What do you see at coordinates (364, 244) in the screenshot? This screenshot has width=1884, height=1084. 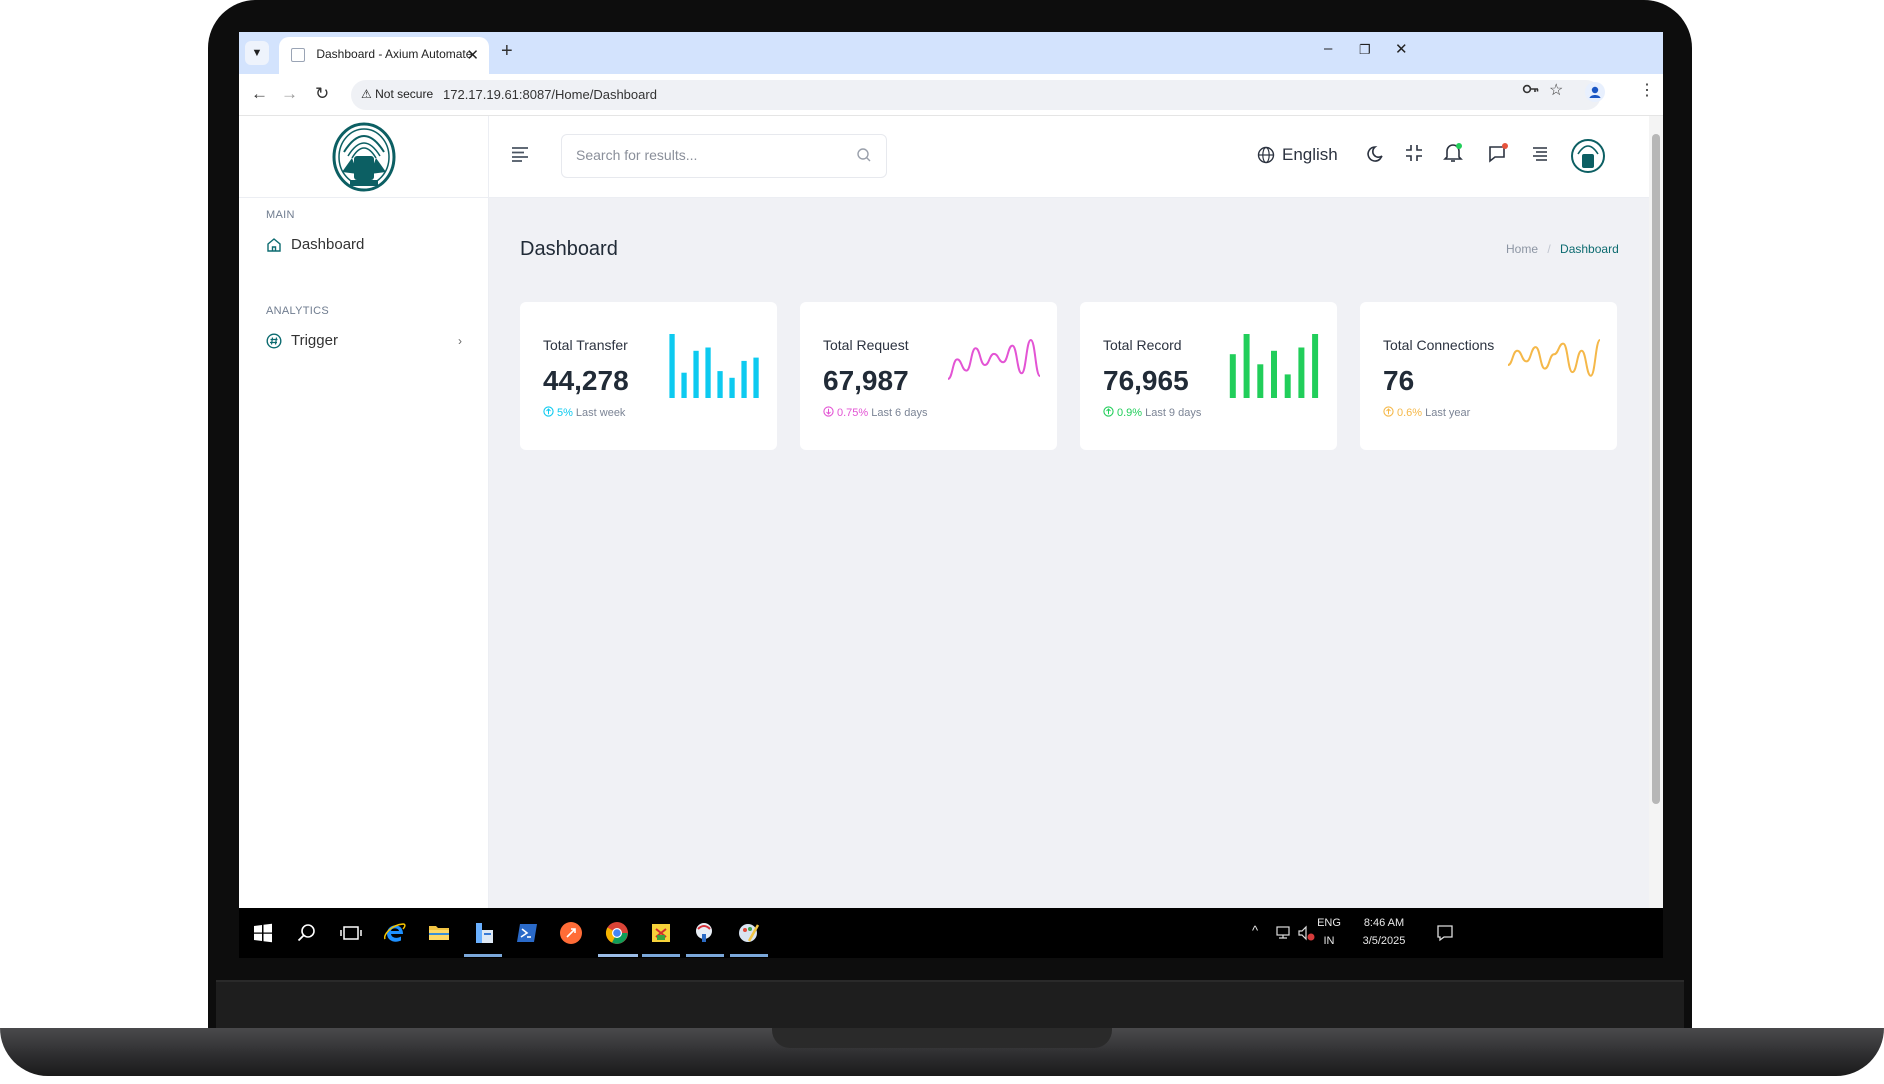 I see `sidebar-item-dashboard: Dashboard` at bounding box center [364, 244].